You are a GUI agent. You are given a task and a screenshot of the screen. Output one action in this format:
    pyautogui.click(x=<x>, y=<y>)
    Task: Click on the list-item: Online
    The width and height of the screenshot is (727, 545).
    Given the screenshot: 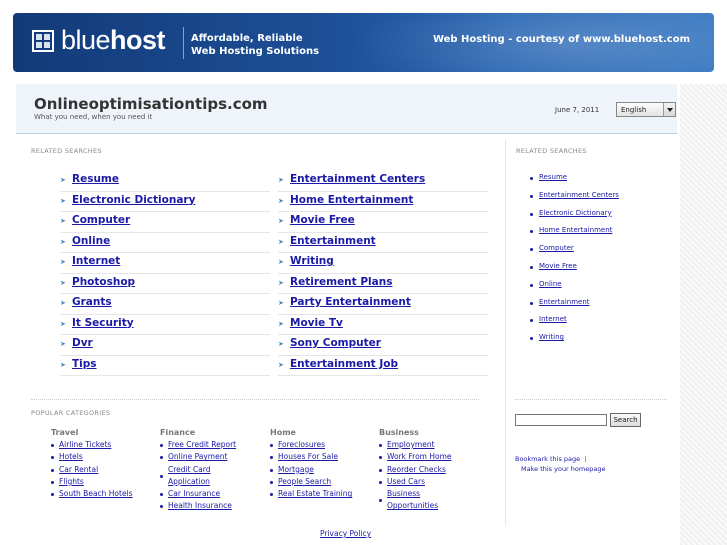 What is the action you would take?
    pyautogui.click(x=574, y=289)
    